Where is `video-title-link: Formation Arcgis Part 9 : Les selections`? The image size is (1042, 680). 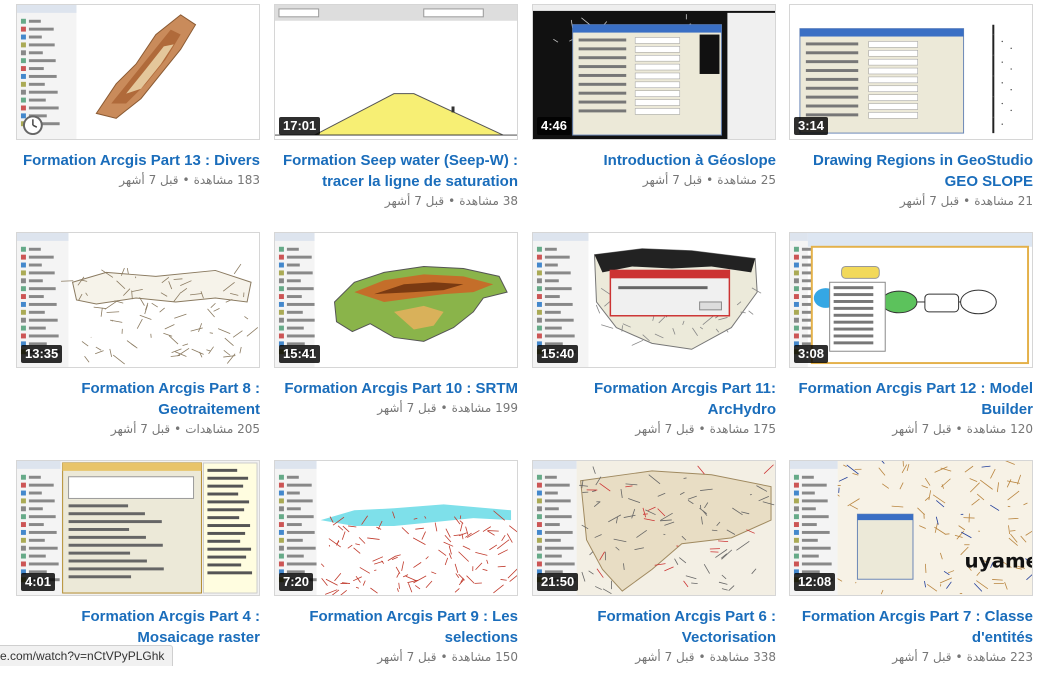
video-title-link: Formation Arcgis Part 9 : Les selections is located at coordinates (396, 627).